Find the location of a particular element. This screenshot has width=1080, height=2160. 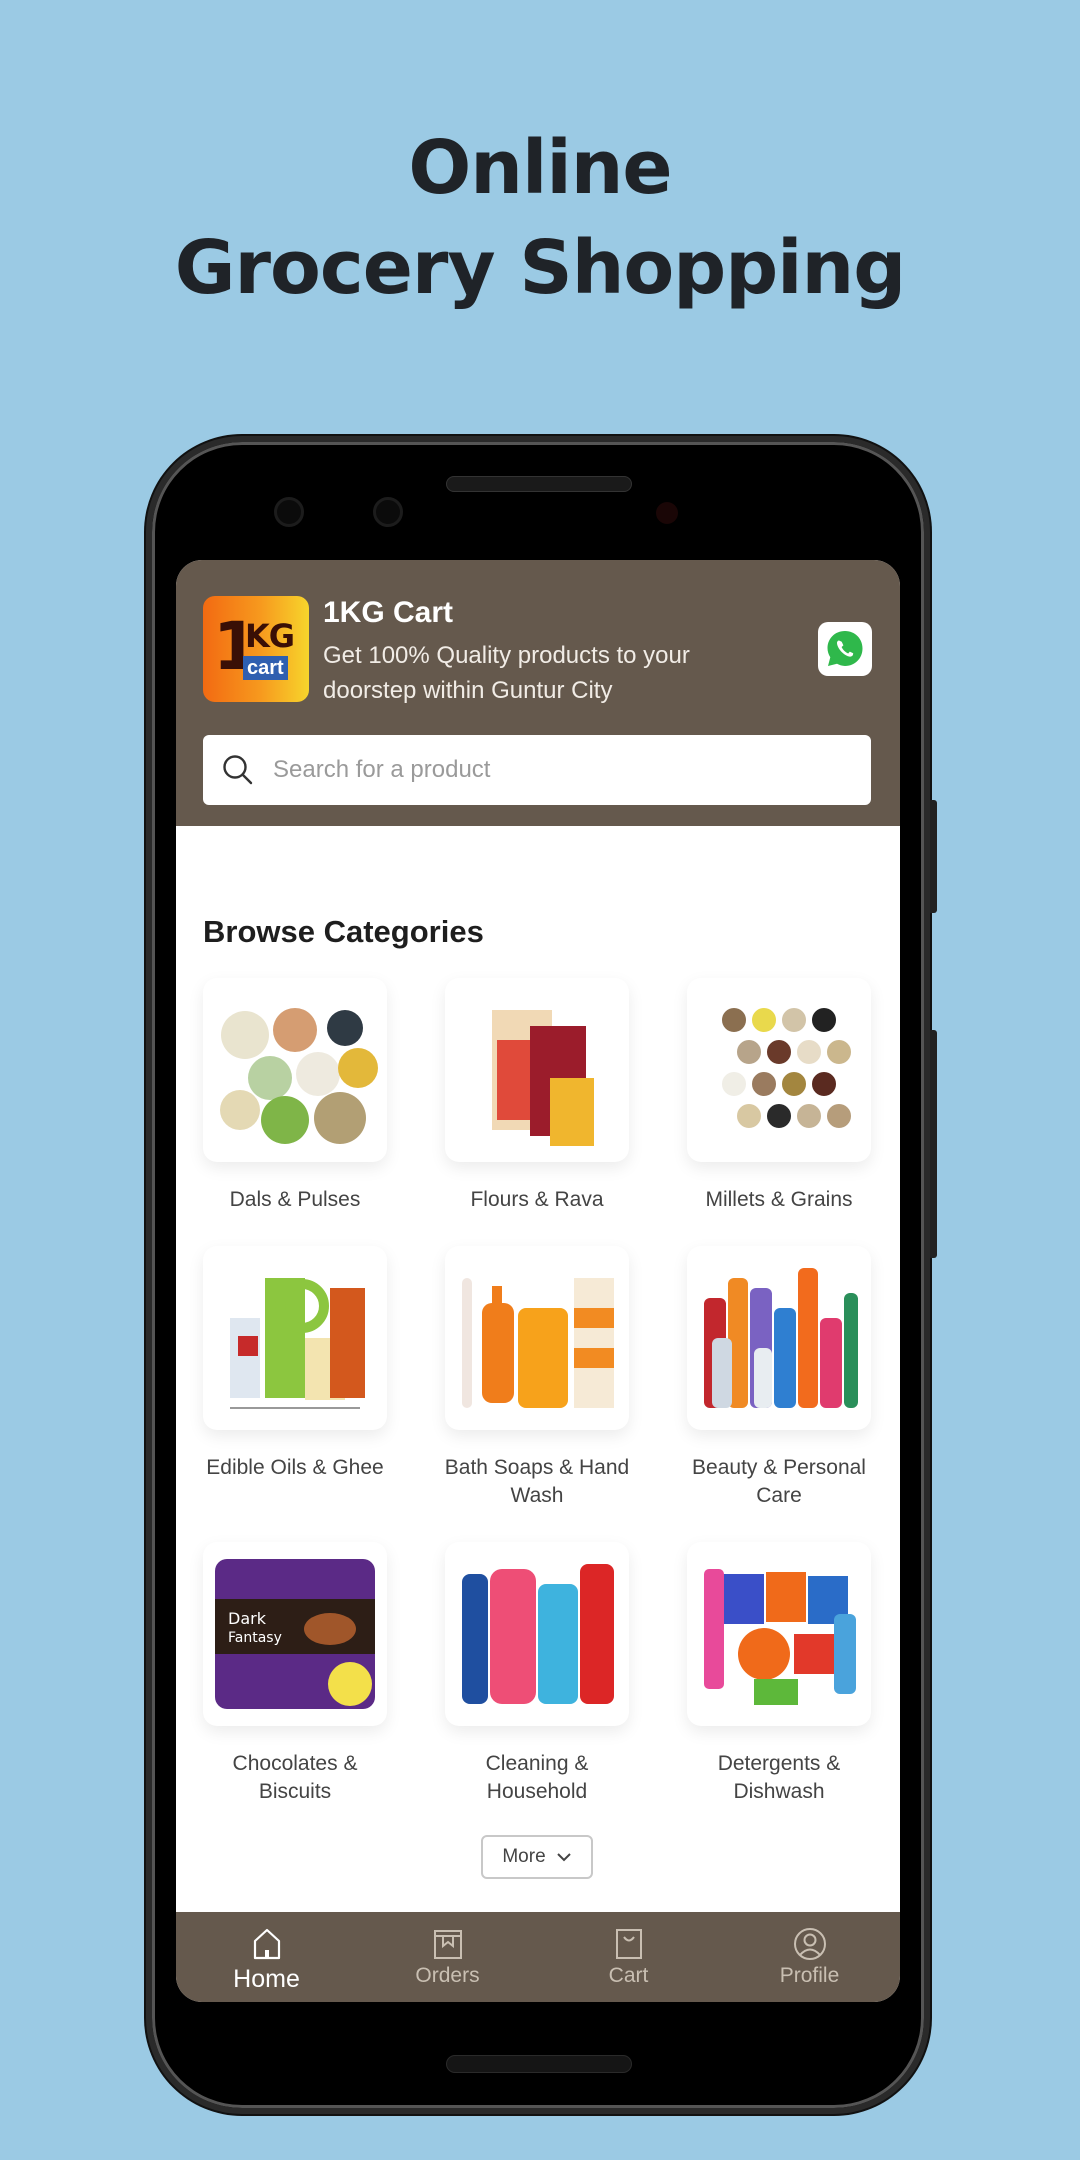

category-label: Flours & Rava is located at coordinates (537, 1199).